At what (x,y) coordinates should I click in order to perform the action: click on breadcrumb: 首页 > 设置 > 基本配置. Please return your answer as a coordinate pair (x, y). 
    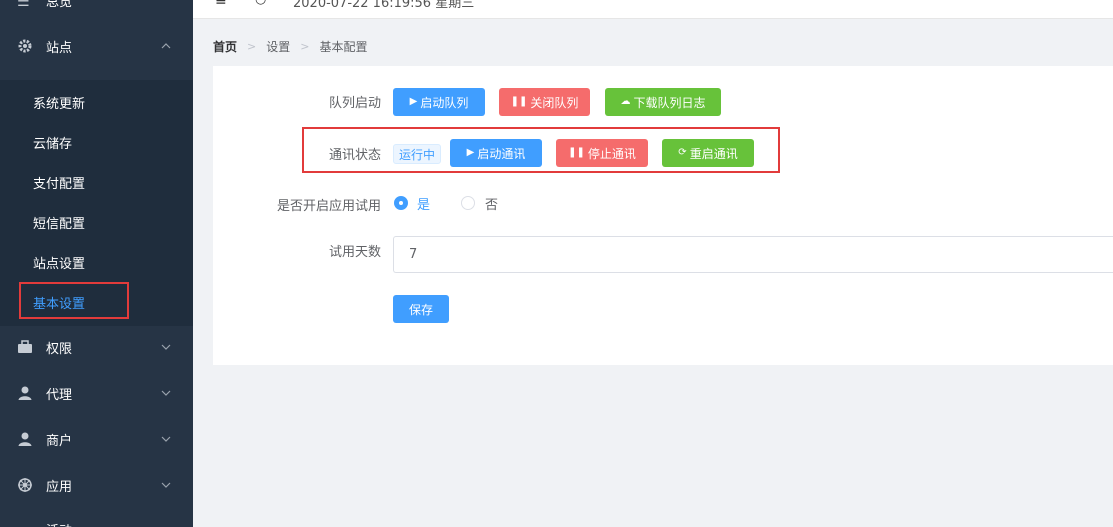
    Looking at the image, I should click on (290, 46).